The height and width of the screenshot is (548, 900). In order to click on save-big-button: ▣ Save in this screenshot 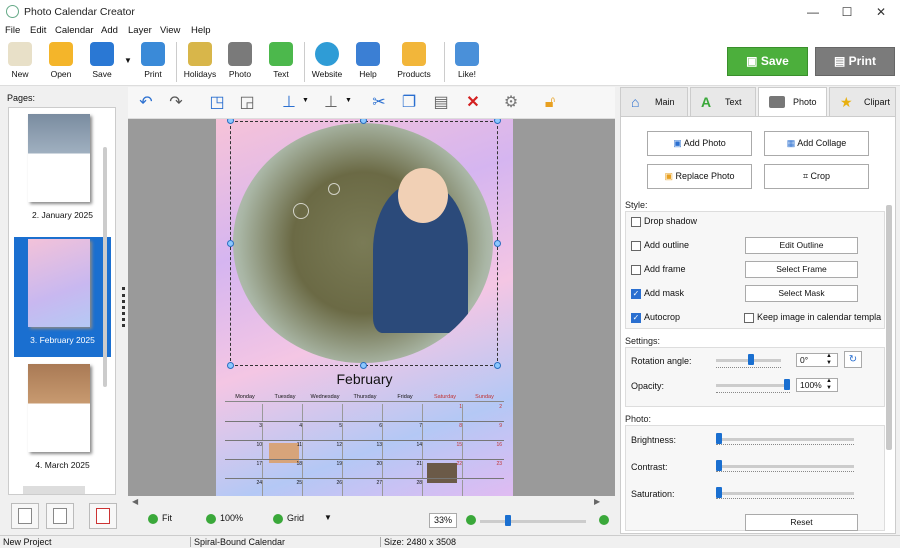, I will do `click(767, 61)`.